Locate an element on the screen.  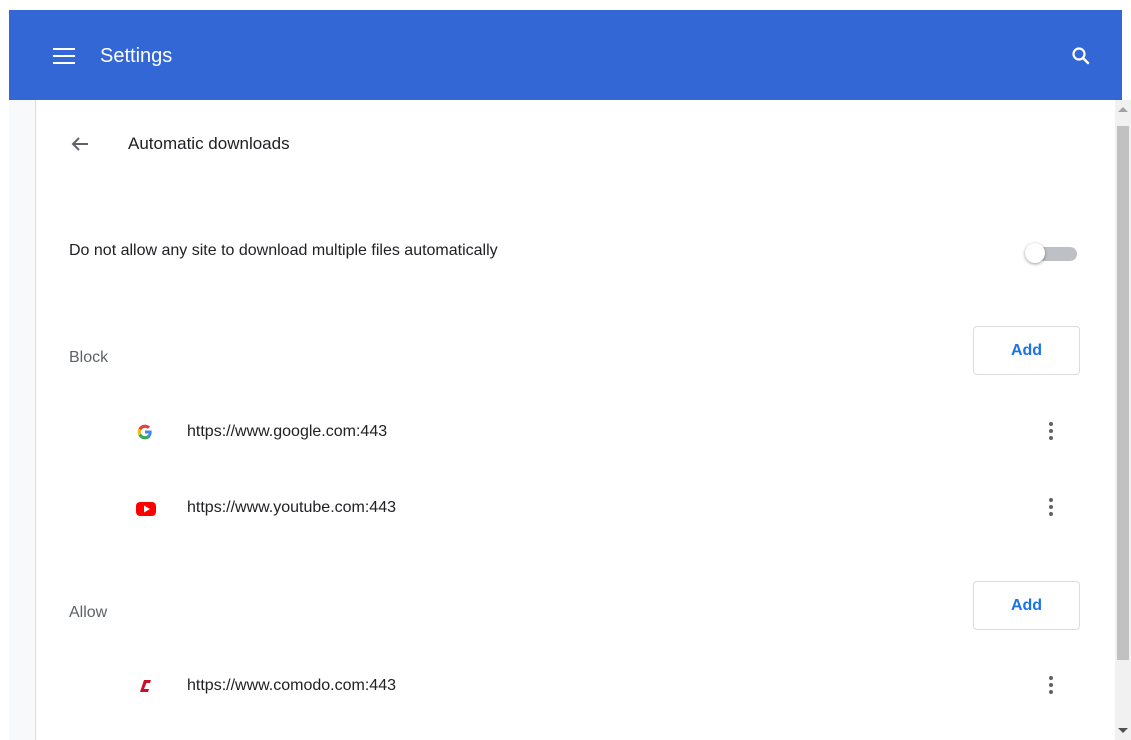
google-favicon-icon is located at coordinates (146, 432).